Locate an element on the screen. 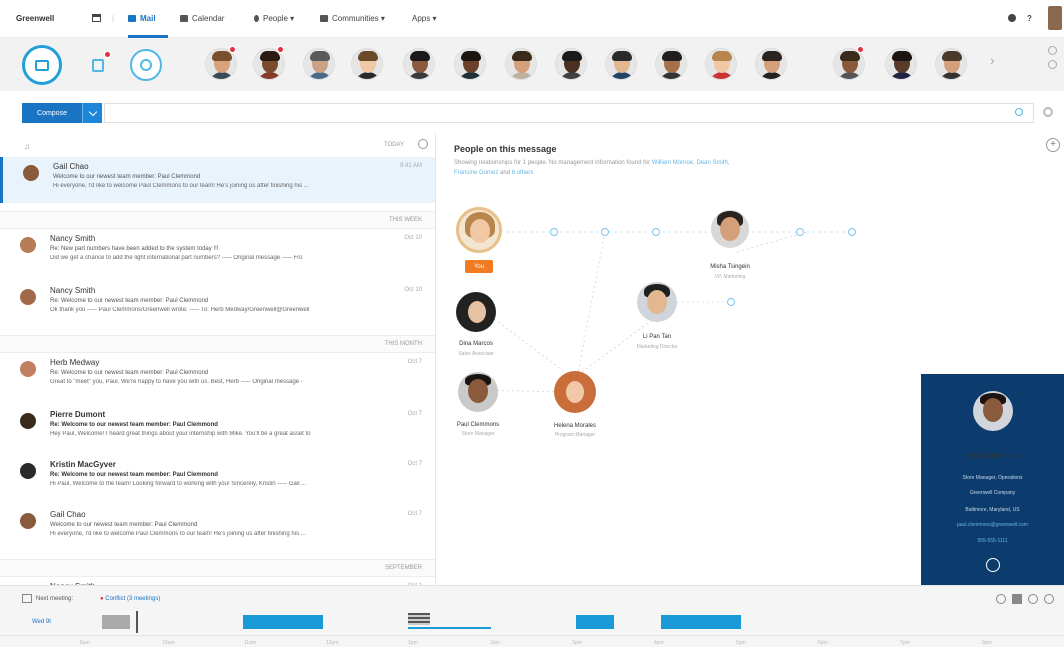  nav-people: People ▾ is located at coordinates (274, 18).